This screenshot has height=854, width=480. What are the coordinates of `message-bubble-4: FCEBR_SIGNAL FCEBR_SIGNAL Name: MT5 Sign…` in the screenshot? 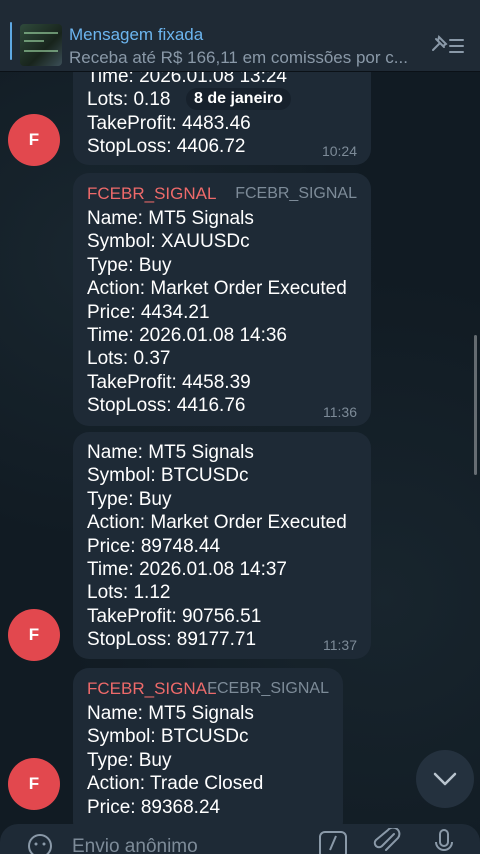 It's located at (208, 753).